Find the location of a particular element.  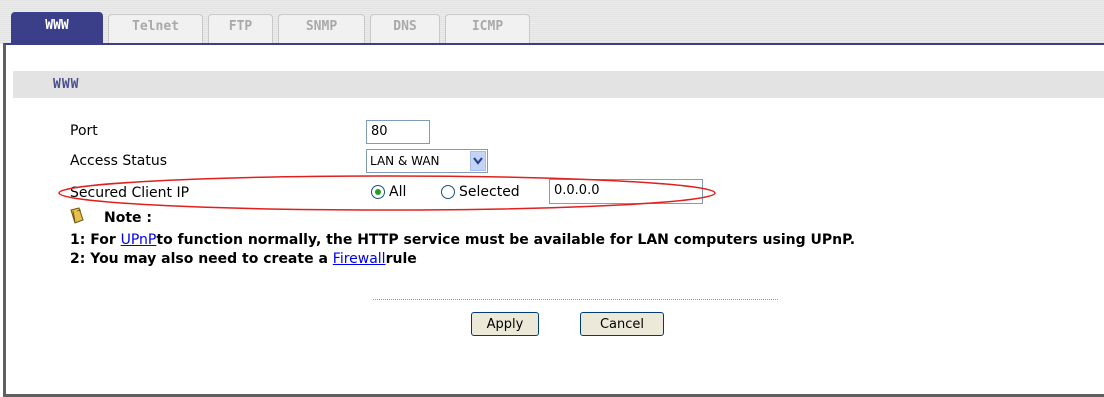

note-line-1-prefix: 1: For is located at coordinates (95, 240).